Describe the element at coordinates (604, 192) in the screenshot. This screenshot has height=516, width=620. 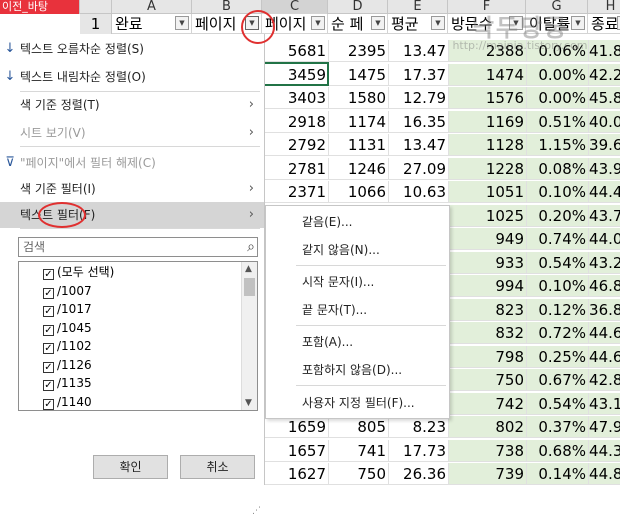
I see `table-cell: 44.45` at that location.